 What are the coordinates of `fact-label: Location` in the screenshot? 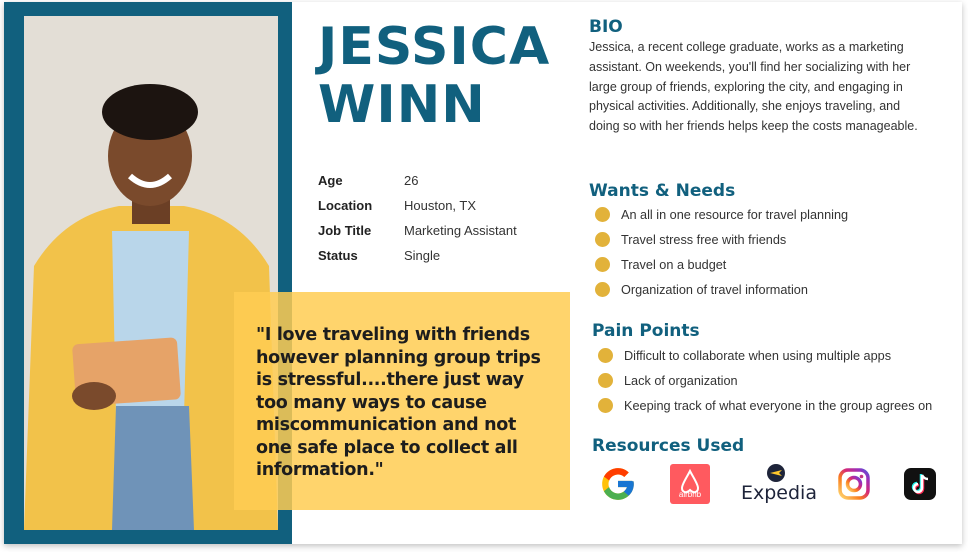 It's located at (345, 205).